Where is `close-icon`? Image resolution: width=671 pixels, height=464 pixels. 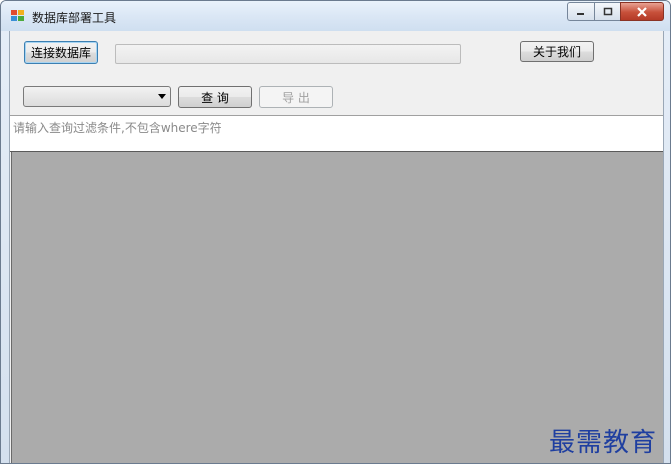 close-icon is located at coordinates (642, 11).